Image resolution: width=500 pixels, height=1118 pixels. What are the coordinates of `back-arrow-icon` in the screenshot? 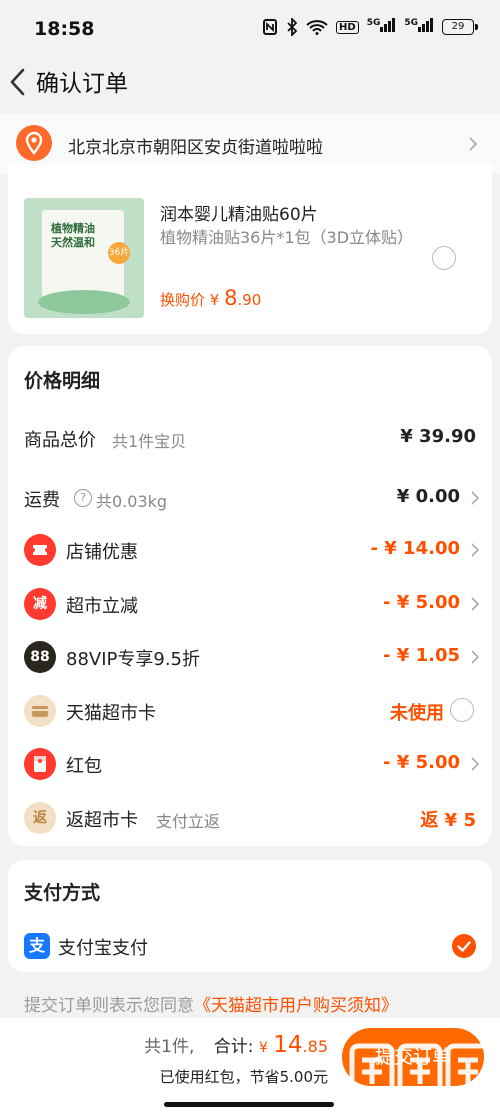 It's located at (18, 82).